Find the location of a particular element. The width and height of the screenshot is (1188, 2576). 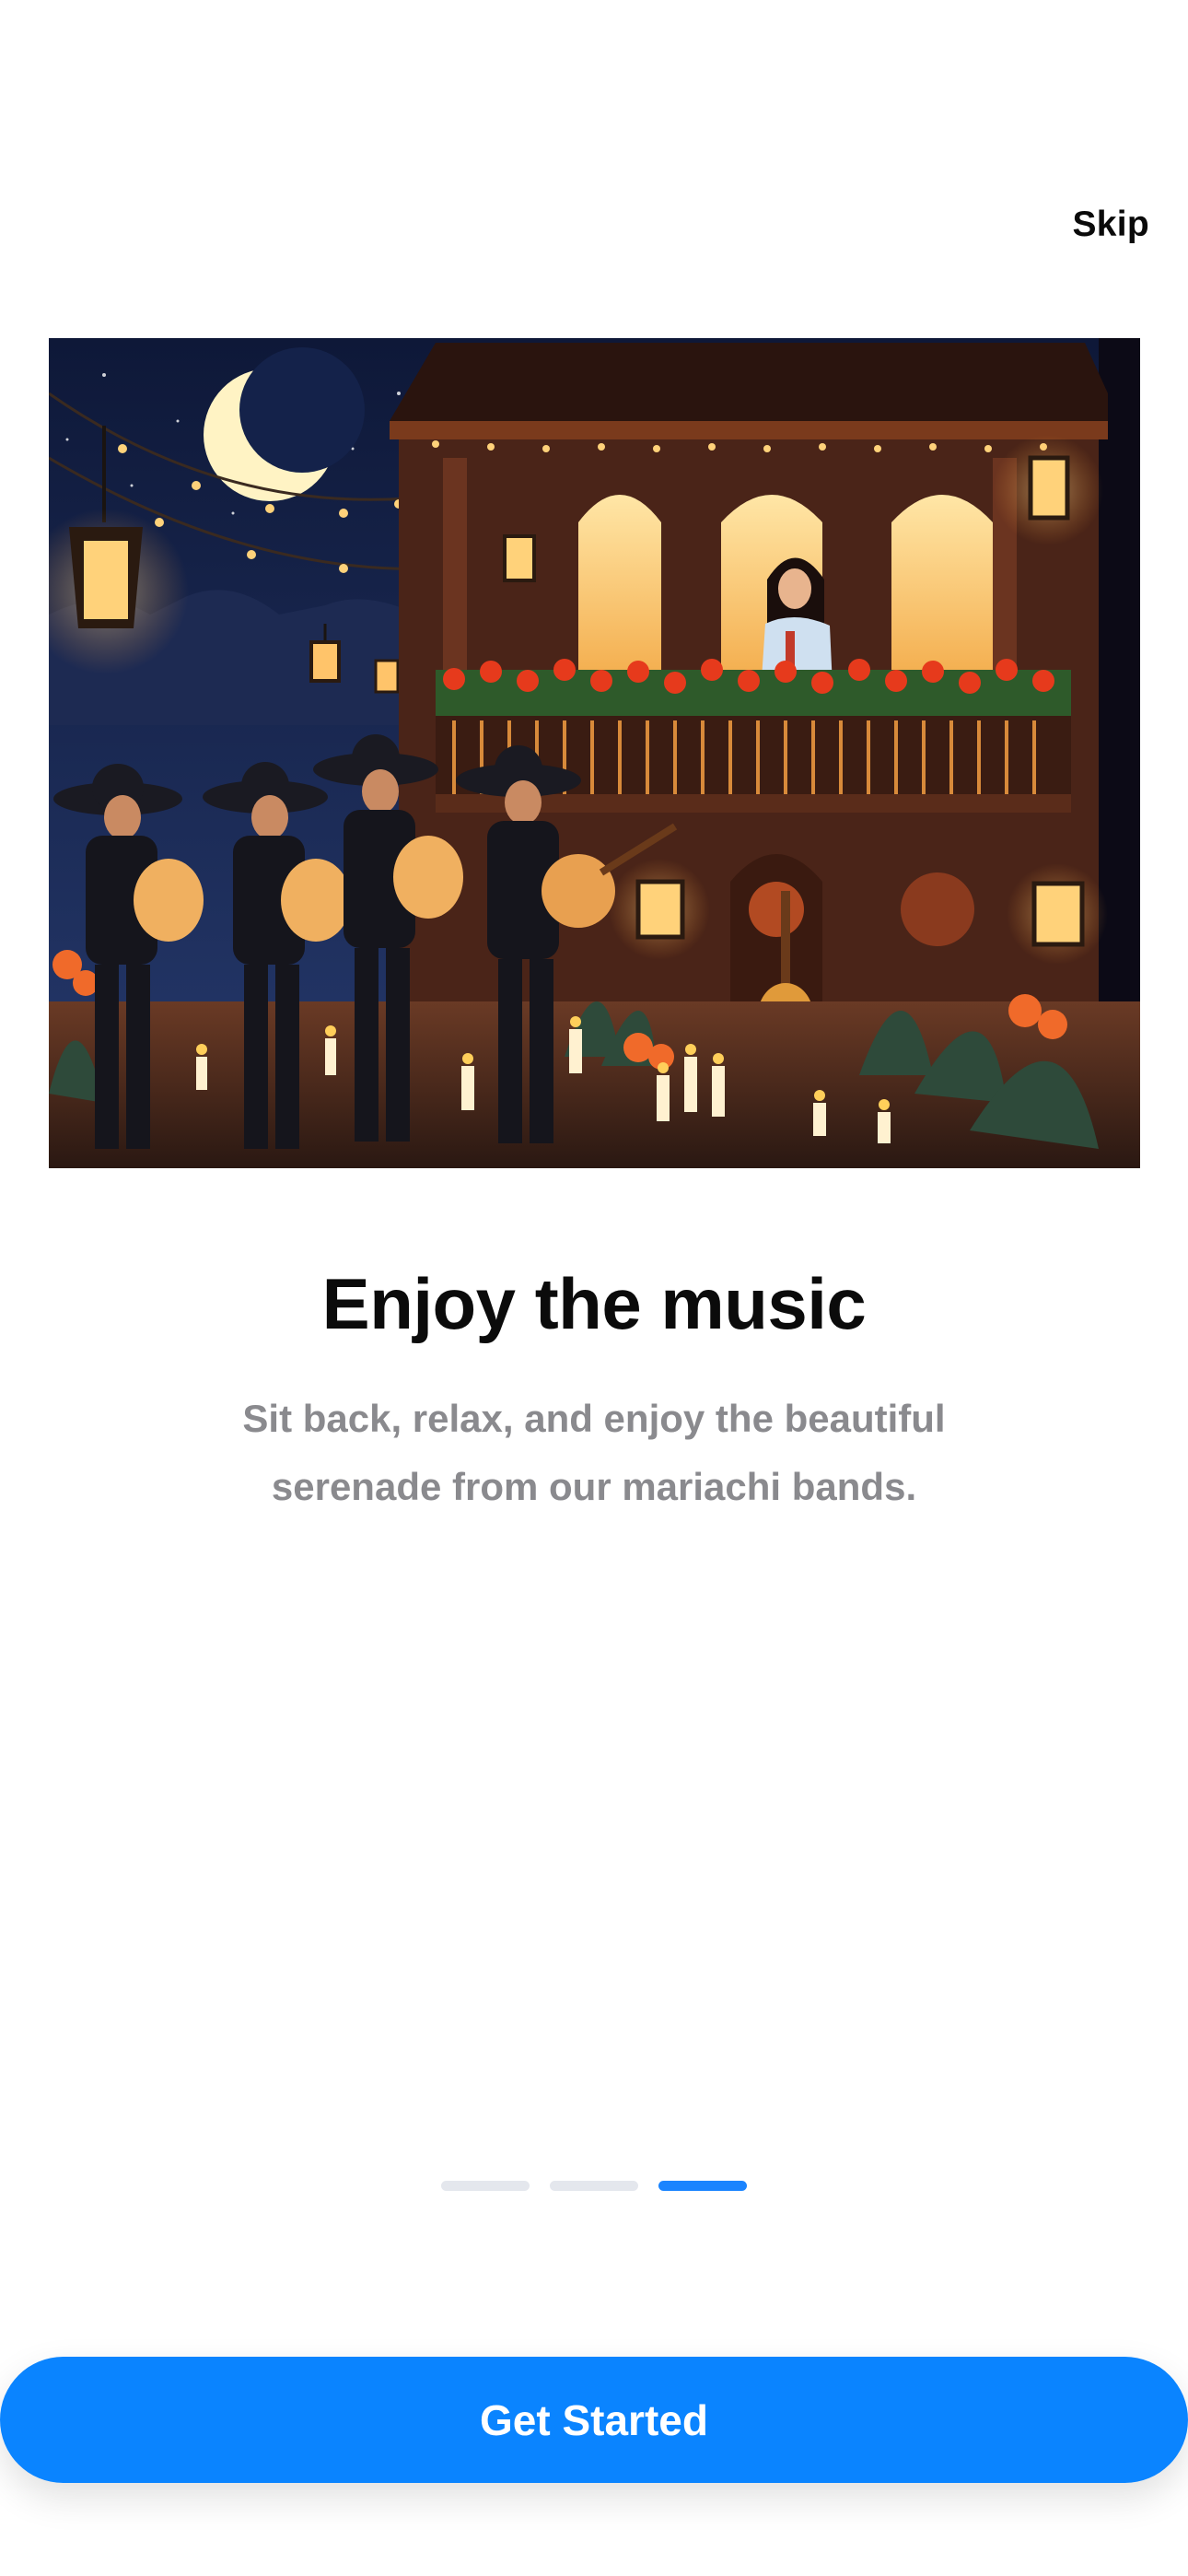

page-title: Enjoy the music is located at coordinates (594, 1303).